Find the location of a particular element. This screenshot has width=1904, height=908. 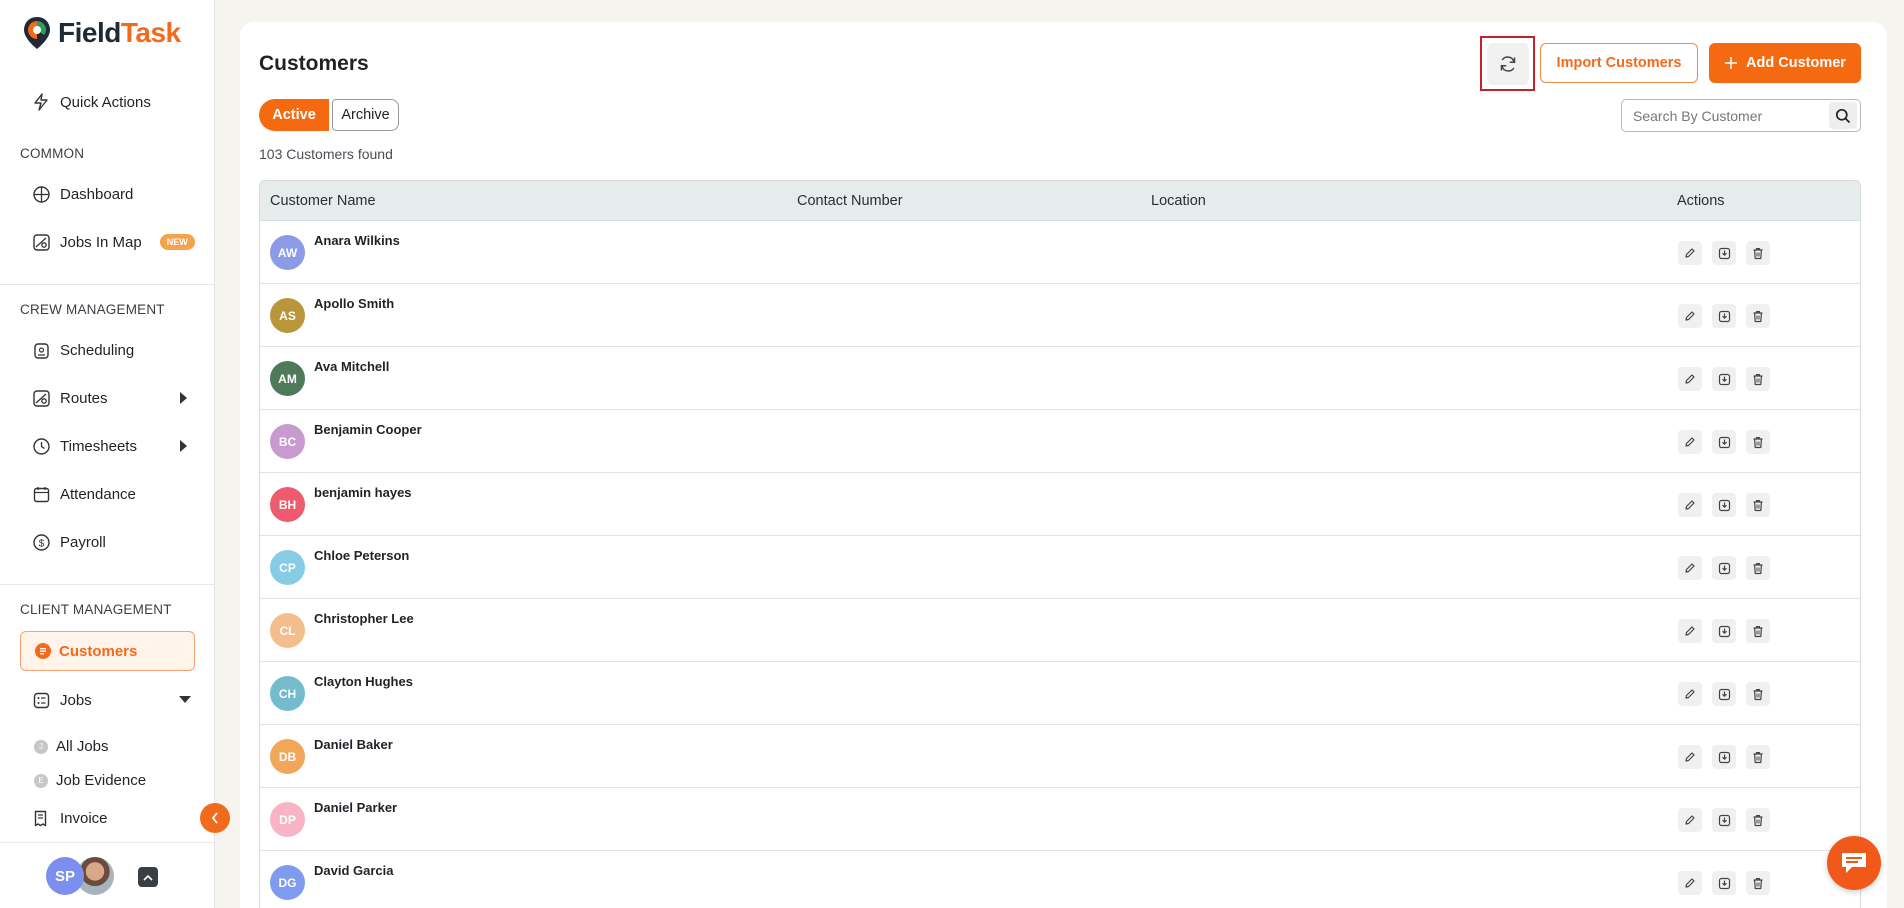

sidebar-item-payroll: $ Payroll is located at coordinates (69, 542).